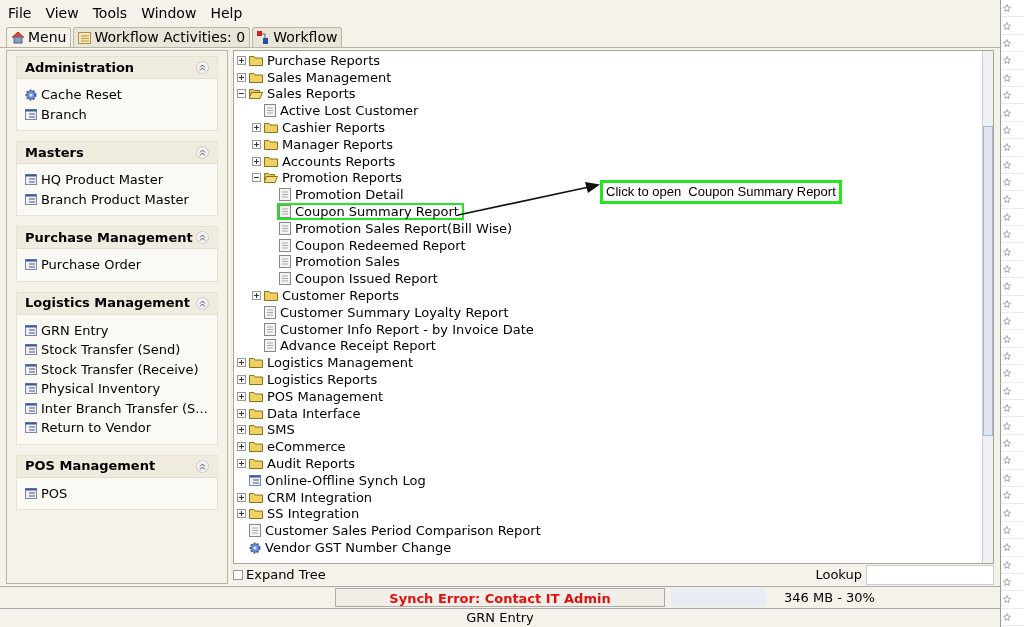 The width and height of the screenshot is (1024, 627). Describe the element at coordinates (304, 94) in the screenshot. I see `tree-item: Sales Reports` at that location.